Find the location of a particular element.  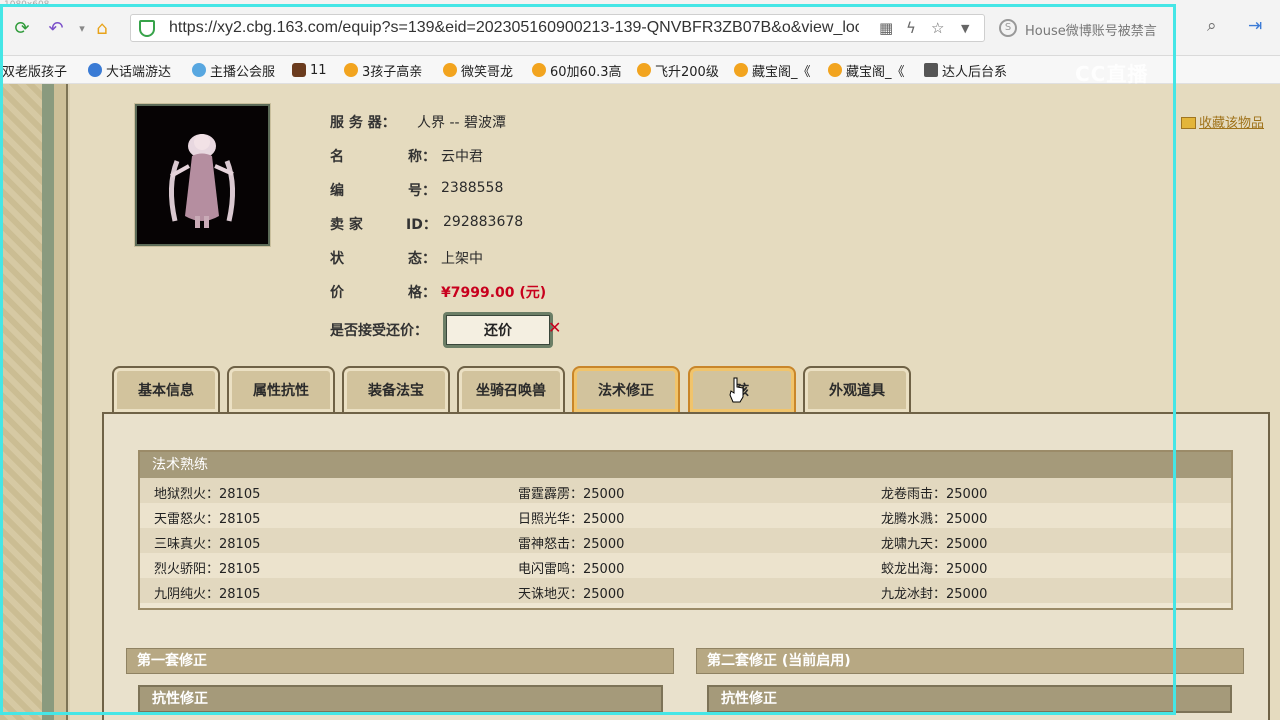

table-row: 地狱烈火：28105 雷霆霹雳：25000 龙卷雨击：25000 is located at coordinates (685, 490).